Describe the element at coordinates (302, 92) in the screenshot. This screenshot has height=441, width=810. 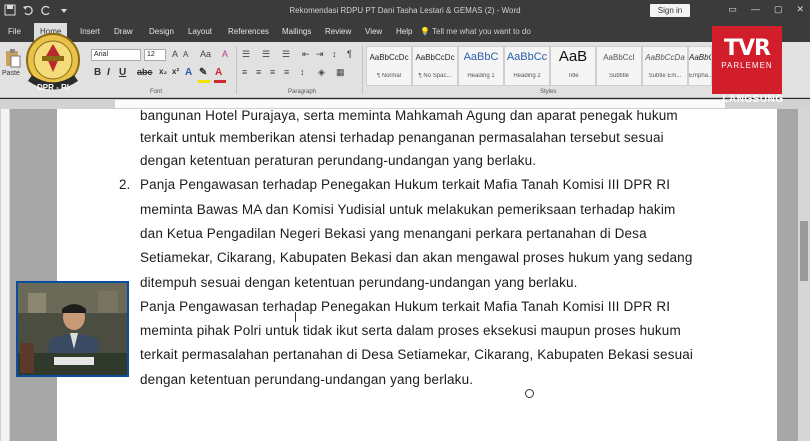
I see `paragraph-group-label: Paragraph` at that location.